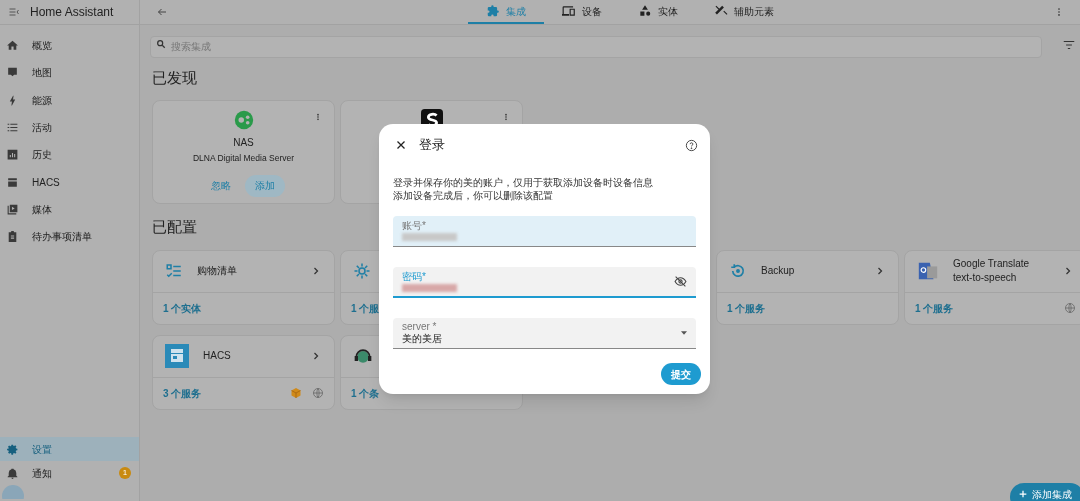 The width and height of the screenshot is (1080, 501). I want to click on dialog-description: 添加设备完成后，你可以删除该配置, so click(473, 195).